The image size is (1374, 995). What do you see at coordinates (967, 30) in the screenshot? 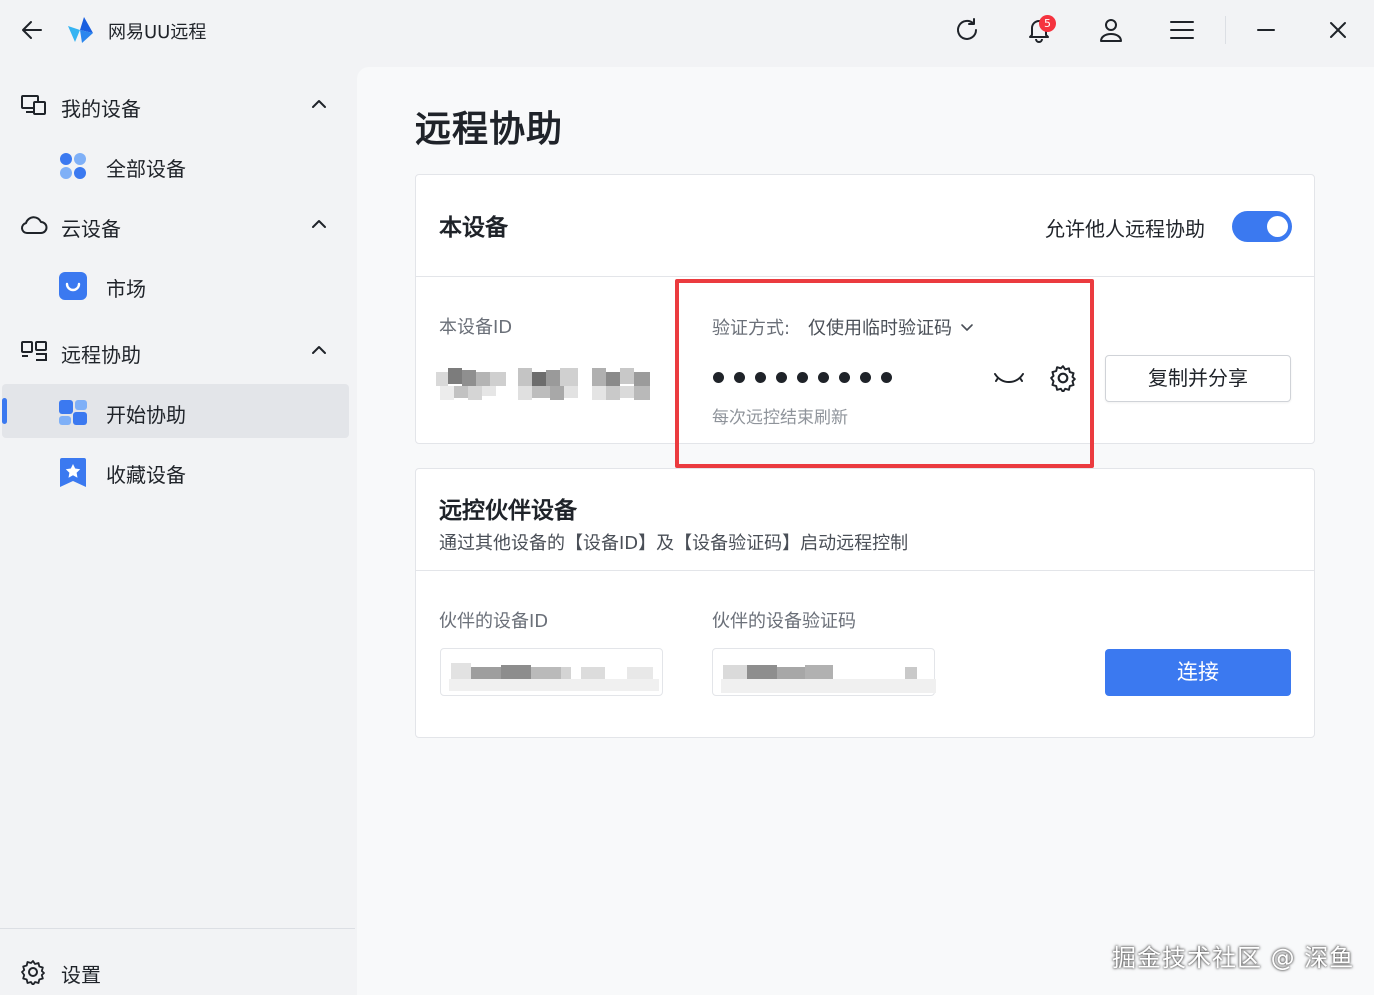
I see `refresh-icon` at bounding box center [967, 30].